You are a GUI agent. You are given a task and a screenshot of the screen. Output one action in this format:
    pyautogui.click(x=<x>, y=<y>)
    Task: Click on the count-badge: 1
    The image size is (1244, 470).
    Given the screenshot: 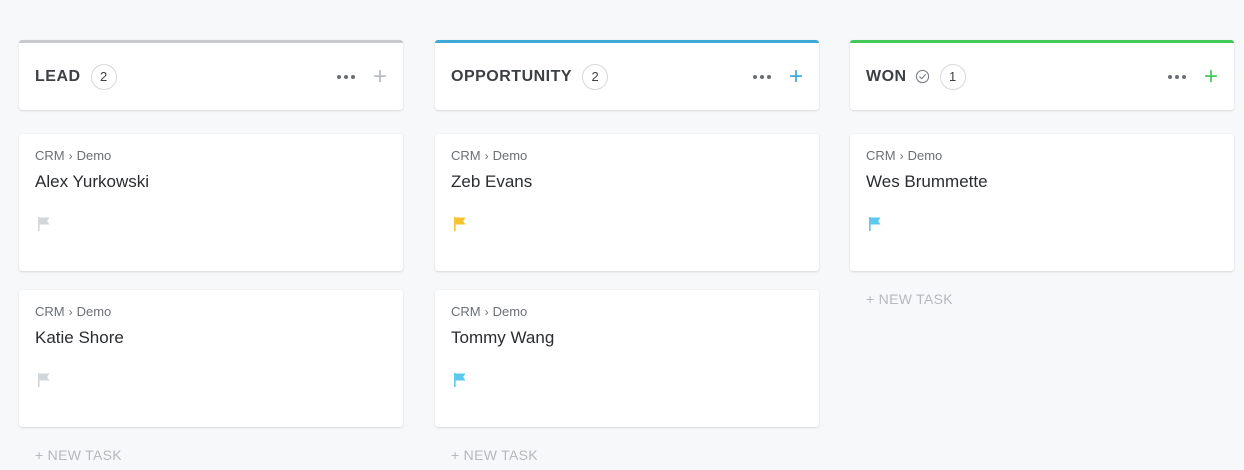 What is the action you would take?
    pyautogui.click(x=952, y=76)
    